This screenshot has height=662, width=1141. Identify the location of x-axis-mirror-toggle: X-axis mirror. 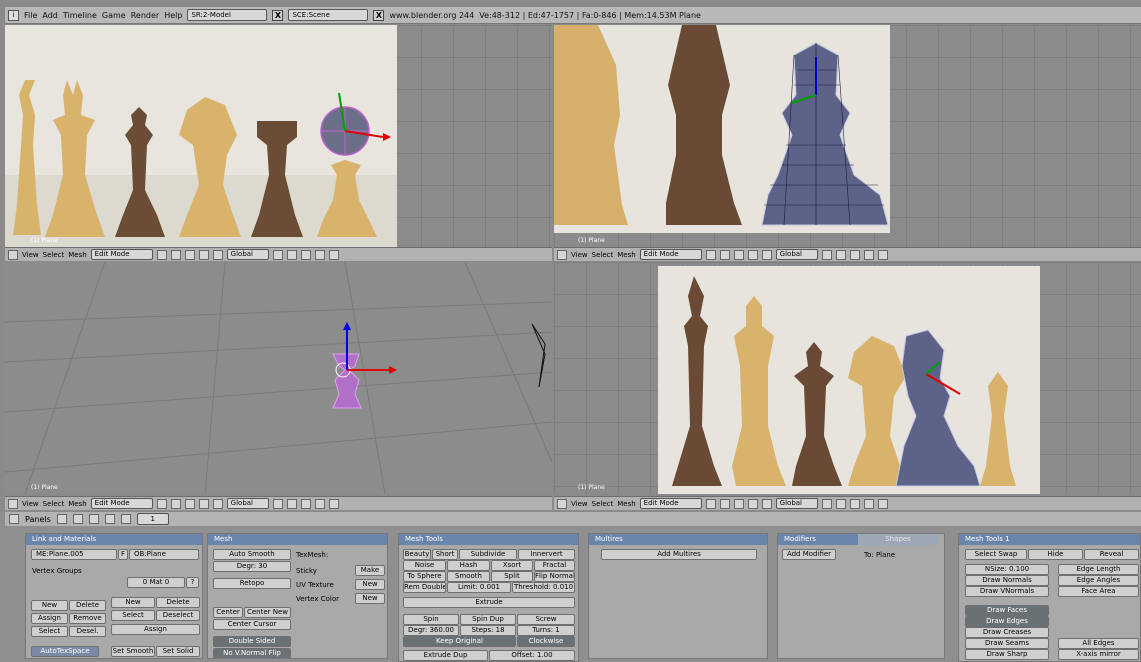
(1098, 654).